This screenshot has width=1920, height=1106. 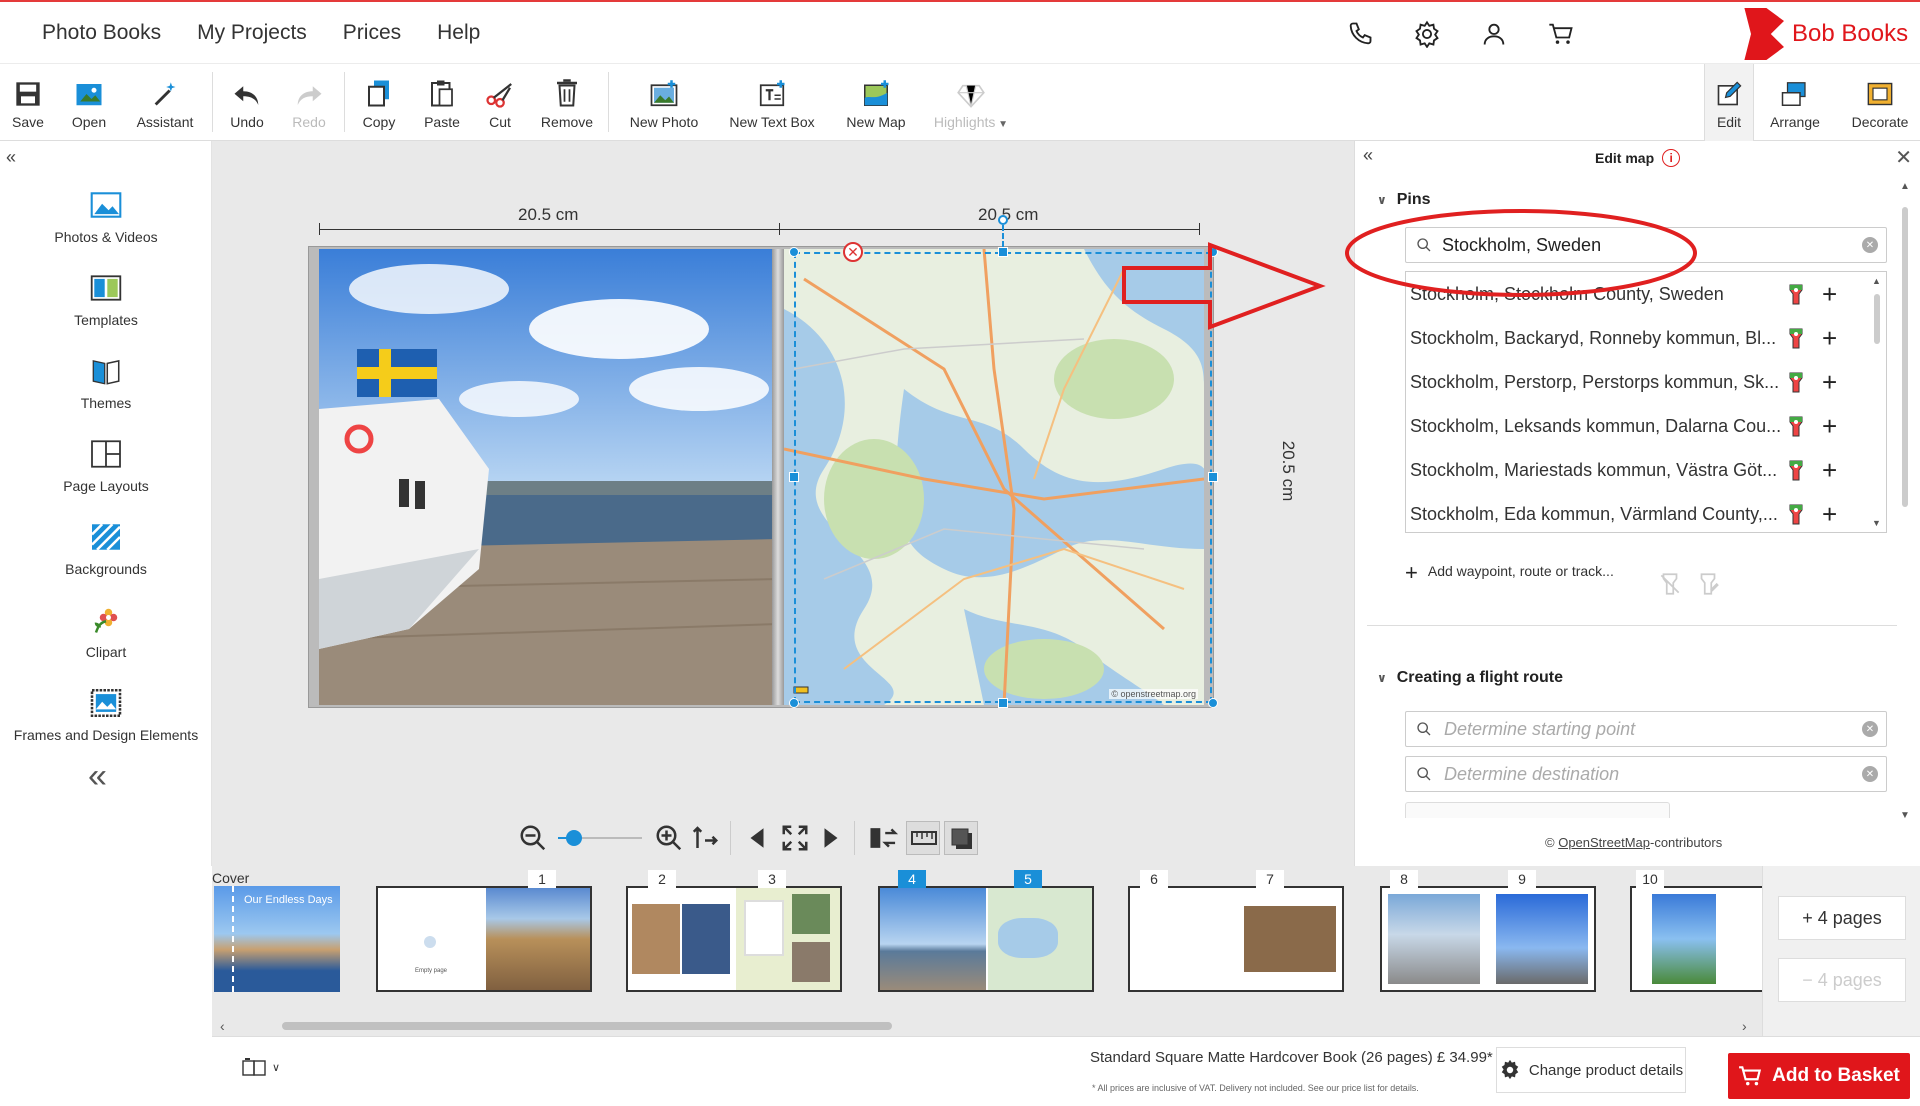 I want to click on new-text-box-button: New Text Box, so click(x=772, y=102).